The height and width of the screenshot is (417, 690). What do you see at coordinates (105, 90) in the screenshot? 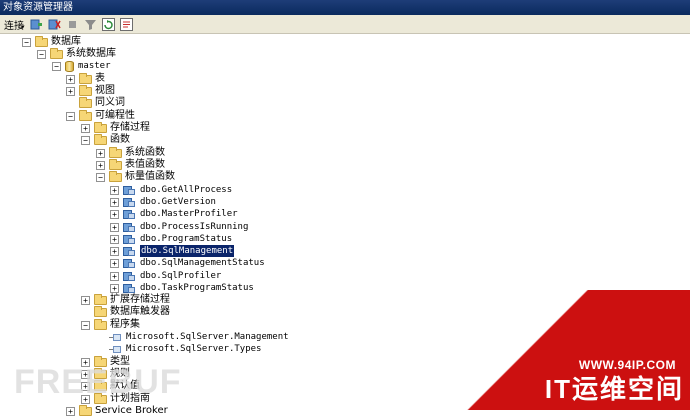
I see `tree-node-label: 视图` at bounding box center [105, 90].